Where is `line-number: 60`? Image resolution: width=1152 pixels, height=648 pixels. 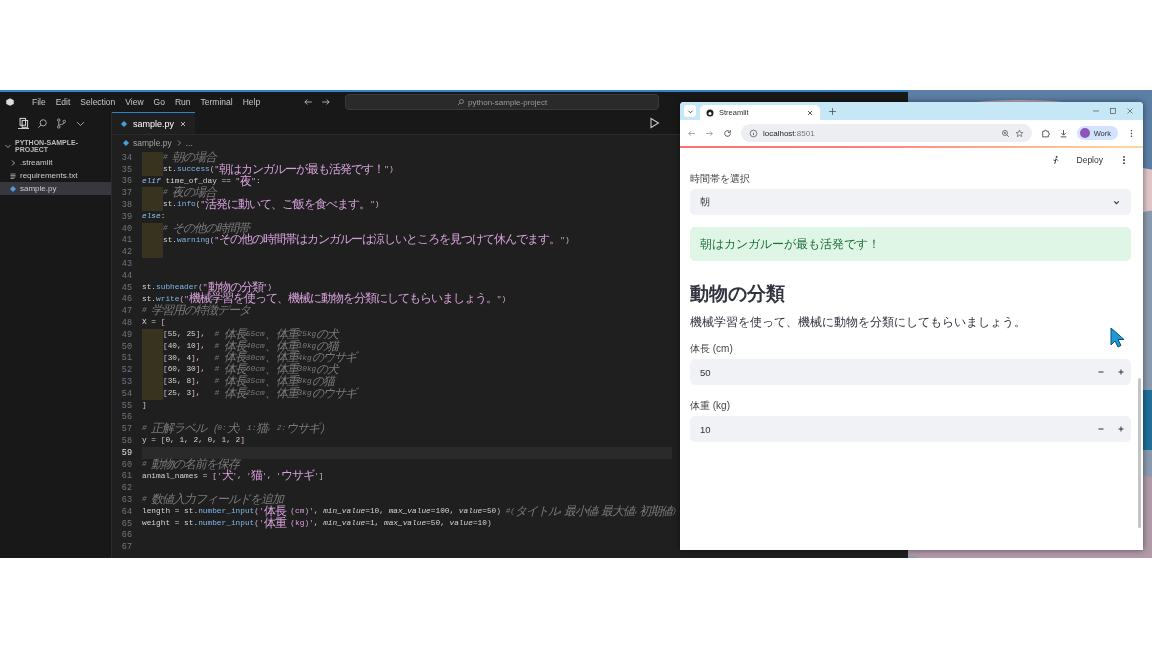
line-number: 60 is located at coordinates (126, 464).